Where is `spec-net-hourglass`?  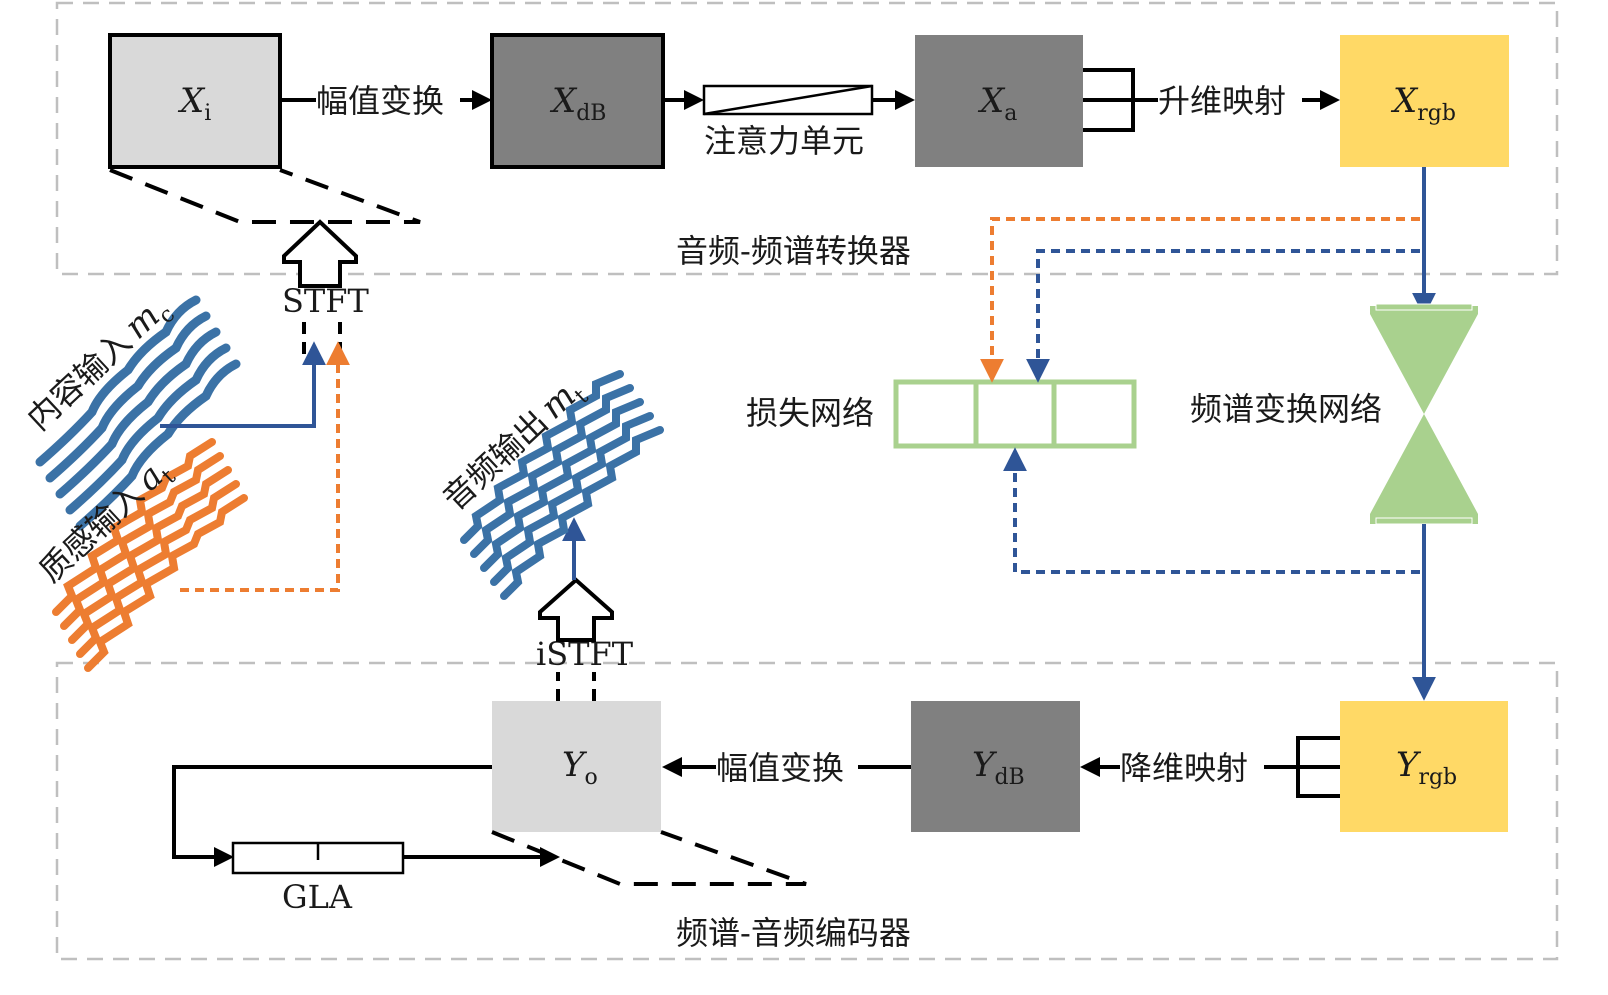 spec-net-hourglass is located at coordinates (1424, 415).